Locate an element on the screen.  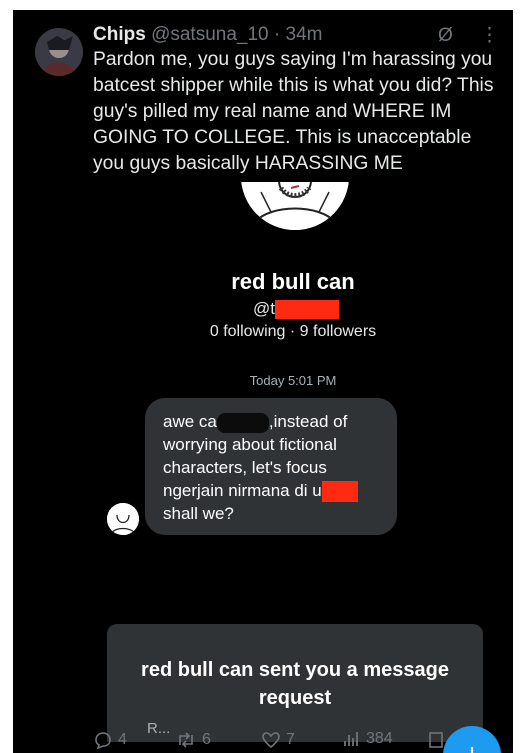
tweet-action-bar: 4 6 7 384 is located at coordinates (263, 741).